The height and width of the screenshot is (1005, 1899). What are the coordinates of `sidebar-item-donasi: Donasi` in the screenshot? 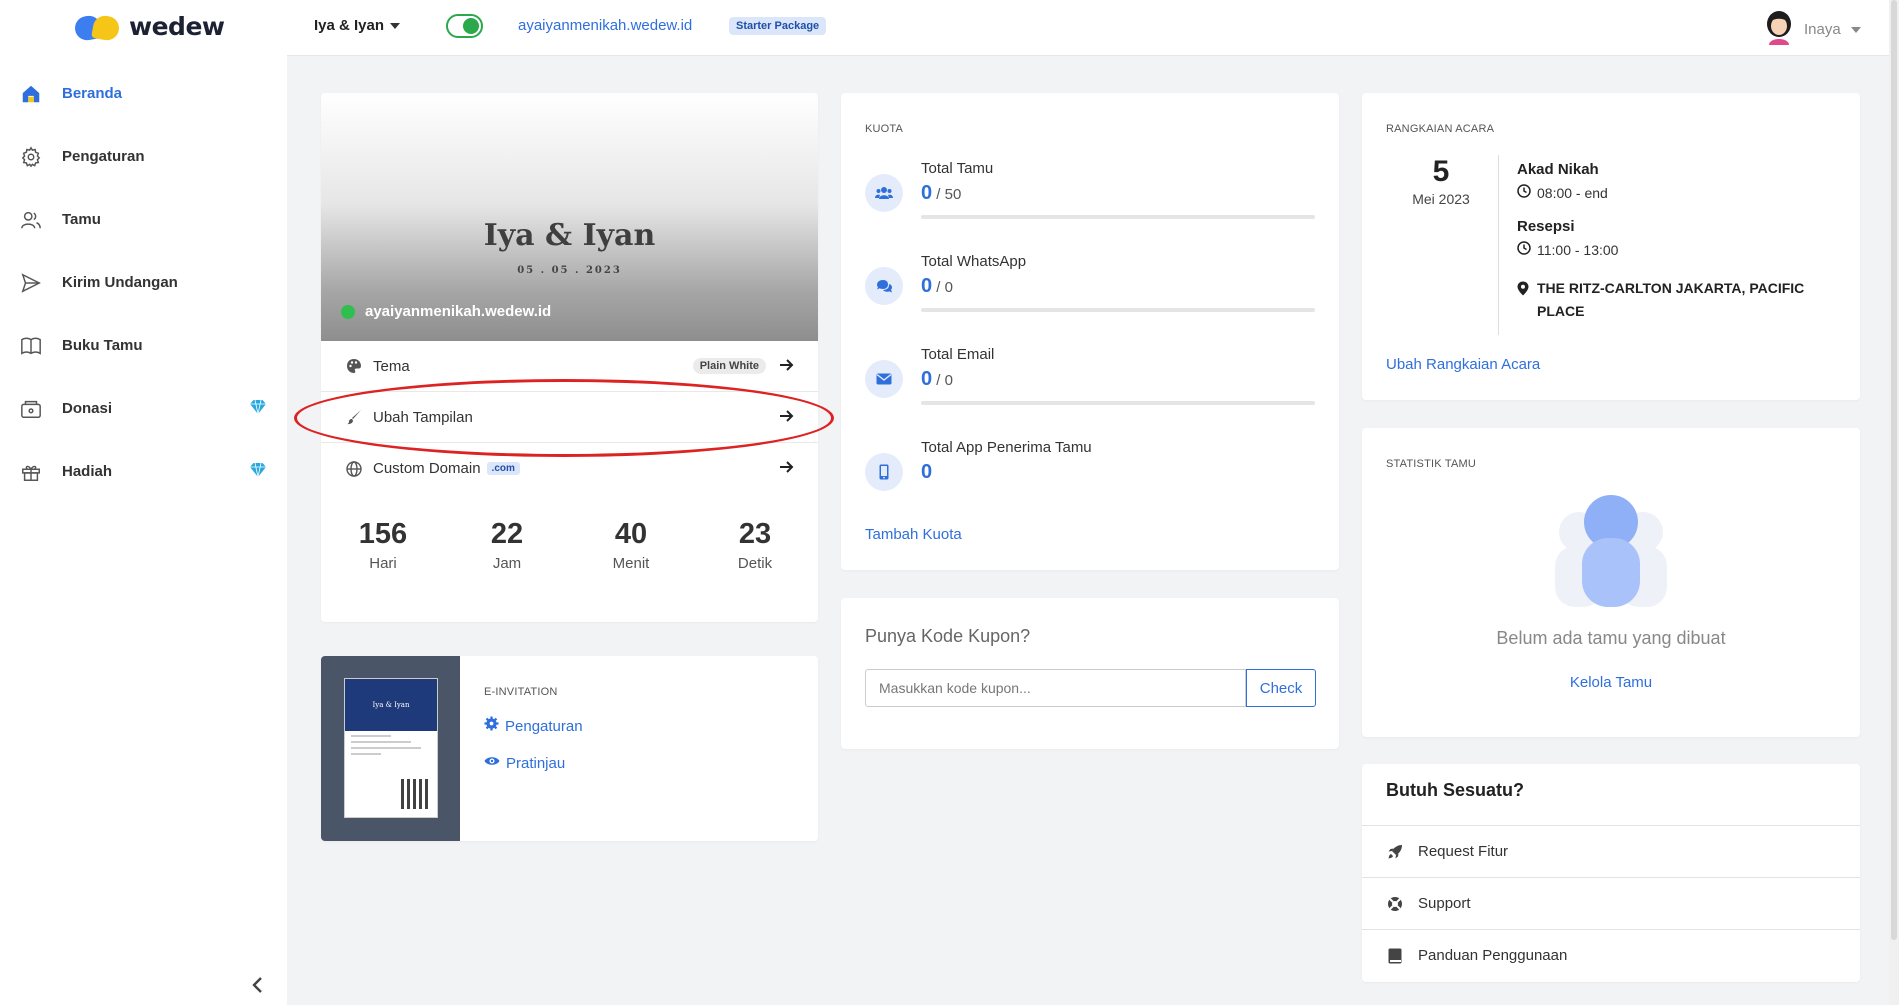 It's located at (143, 408).